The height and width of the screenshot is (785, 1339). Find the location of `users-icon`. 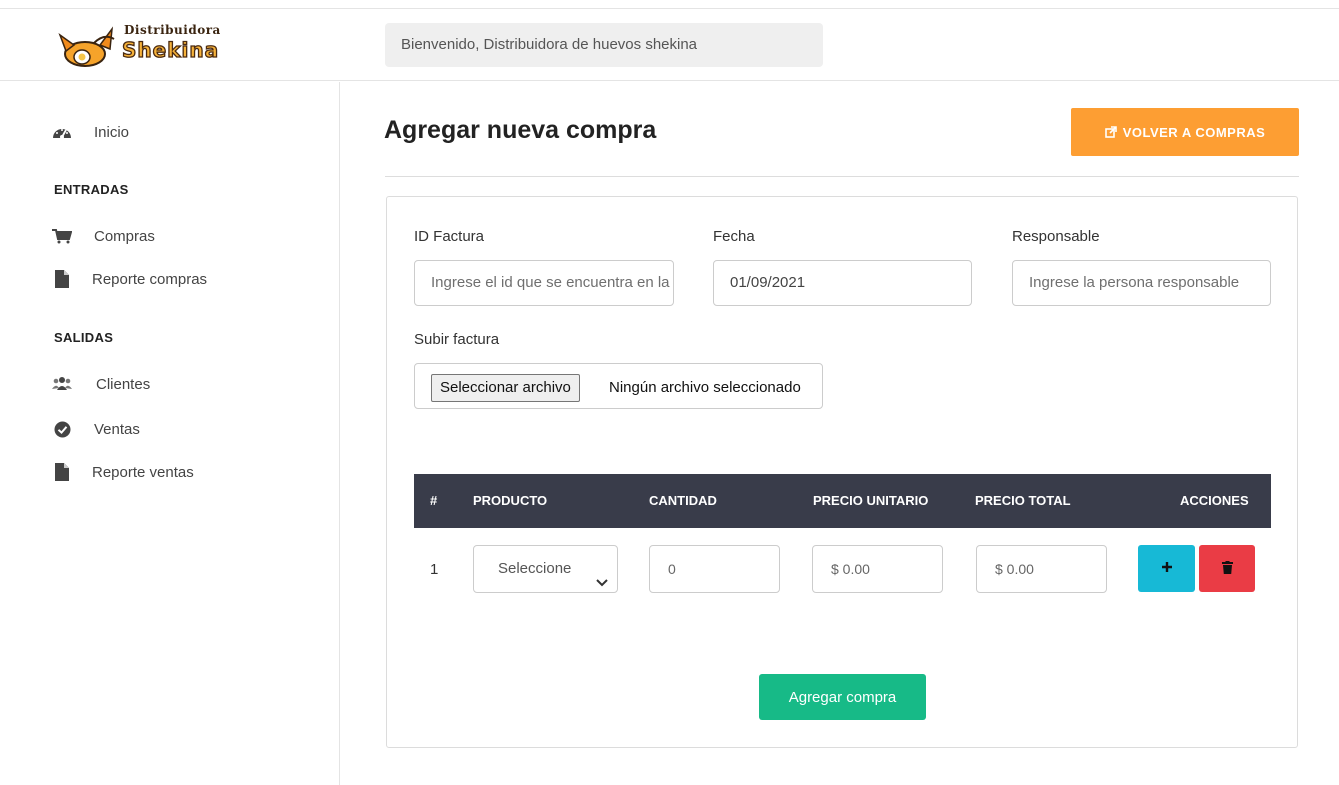

users-icon is located at coordinates (62, 384).